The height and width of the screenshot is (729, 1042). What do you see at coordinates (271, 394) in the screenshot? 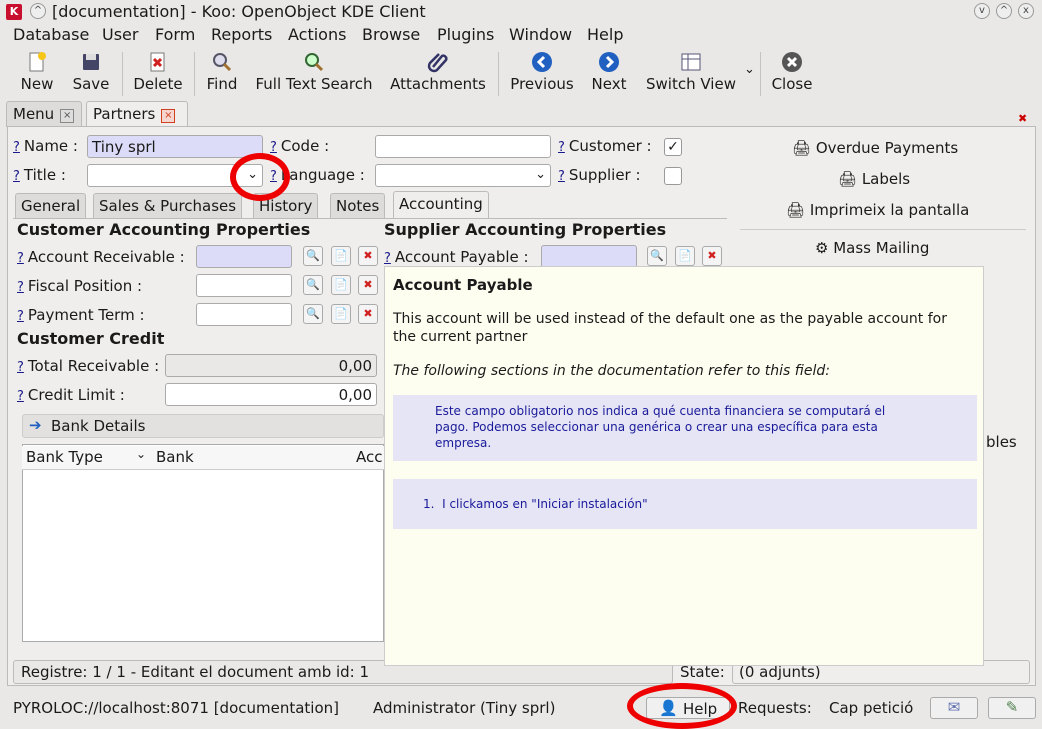
I see `credit-limit-field: 0,00` at bounding box center [271, 394].